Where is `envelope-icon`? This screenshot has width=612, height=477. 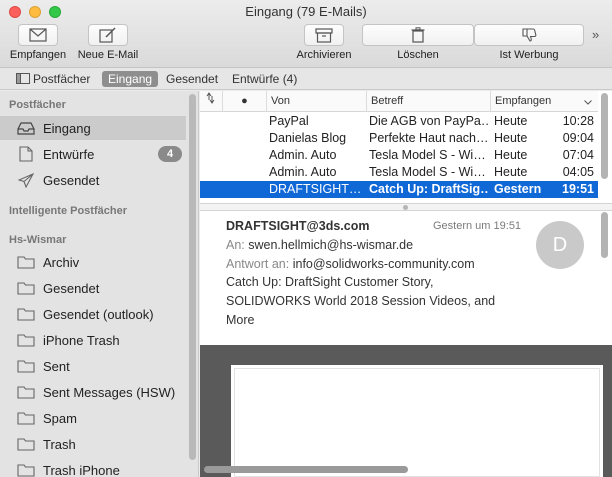
envelope-icon is located at coordinates (38, 35).